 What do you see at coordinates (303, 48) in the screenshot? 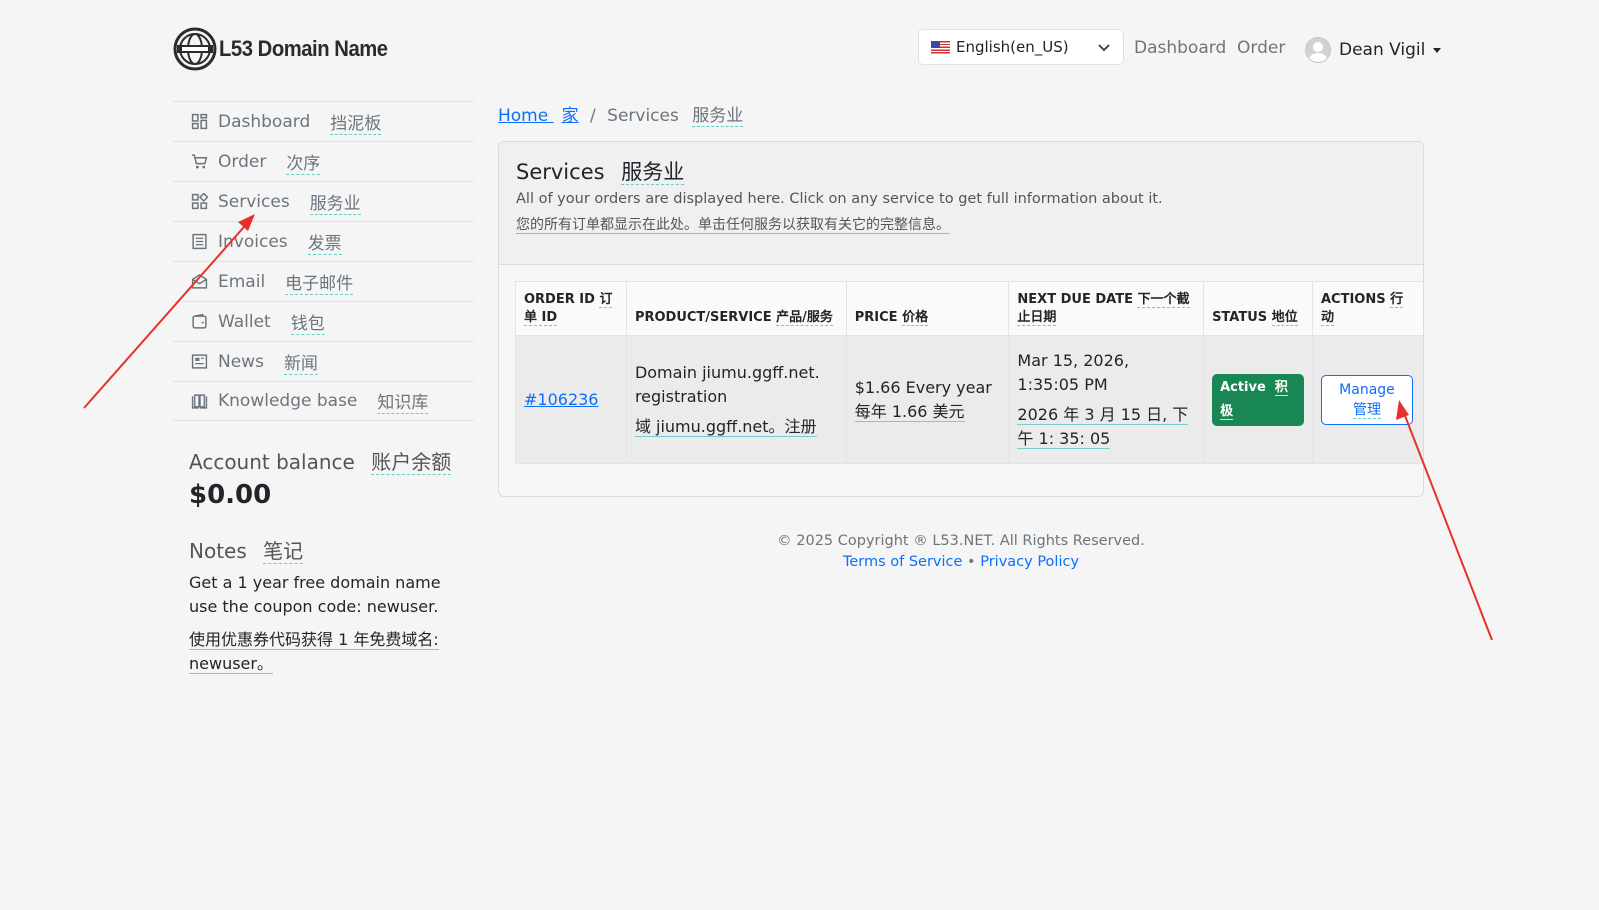
I see `logo-text: L53 Domain Name` at bounding box center [303, 48].